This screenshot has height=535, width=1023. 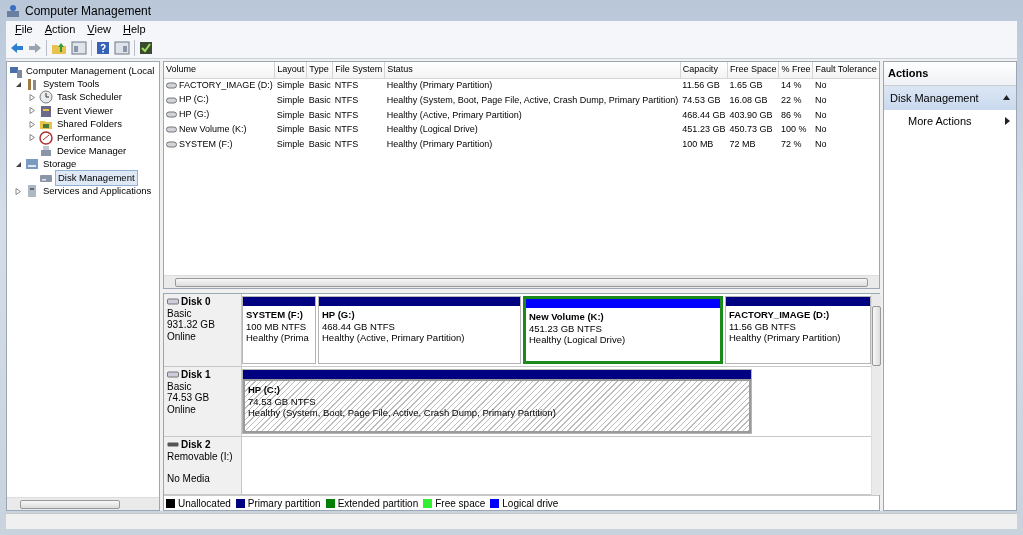 I want to click on partition: HP (C:) 74.53 GB NTFS Healthy (System, Boot, Page File, Active, Crash Dump, Primary Partition), so click(x=497, y=401).